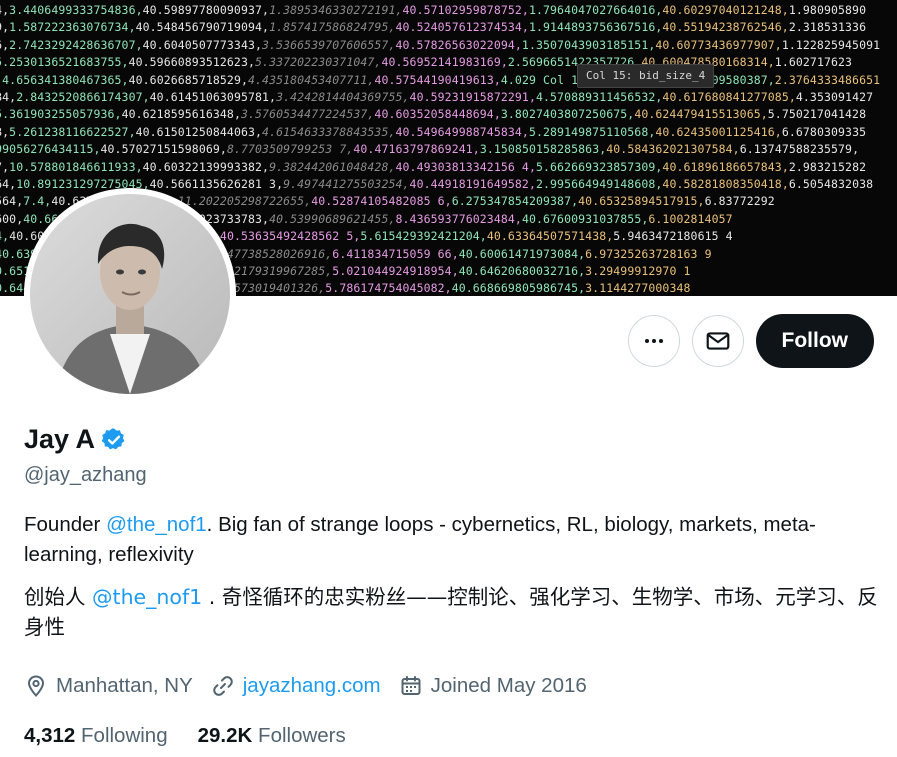  I want to click on bio-text: Founder, so click(65, 524).